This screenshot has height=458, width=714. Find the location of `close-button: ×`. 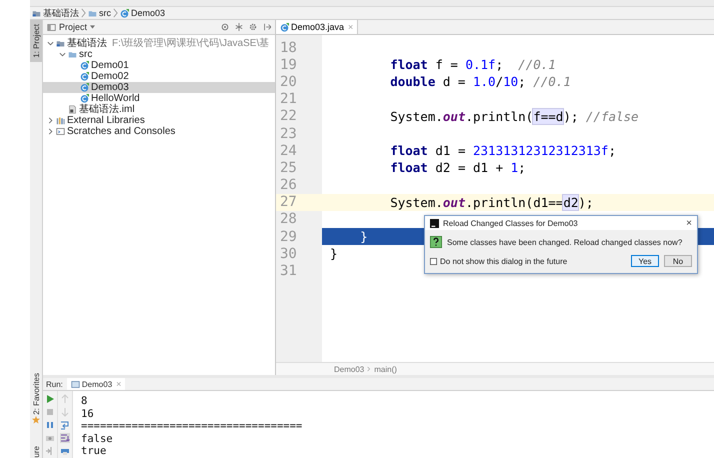

close-button: × is located at coordinates (689, 223).